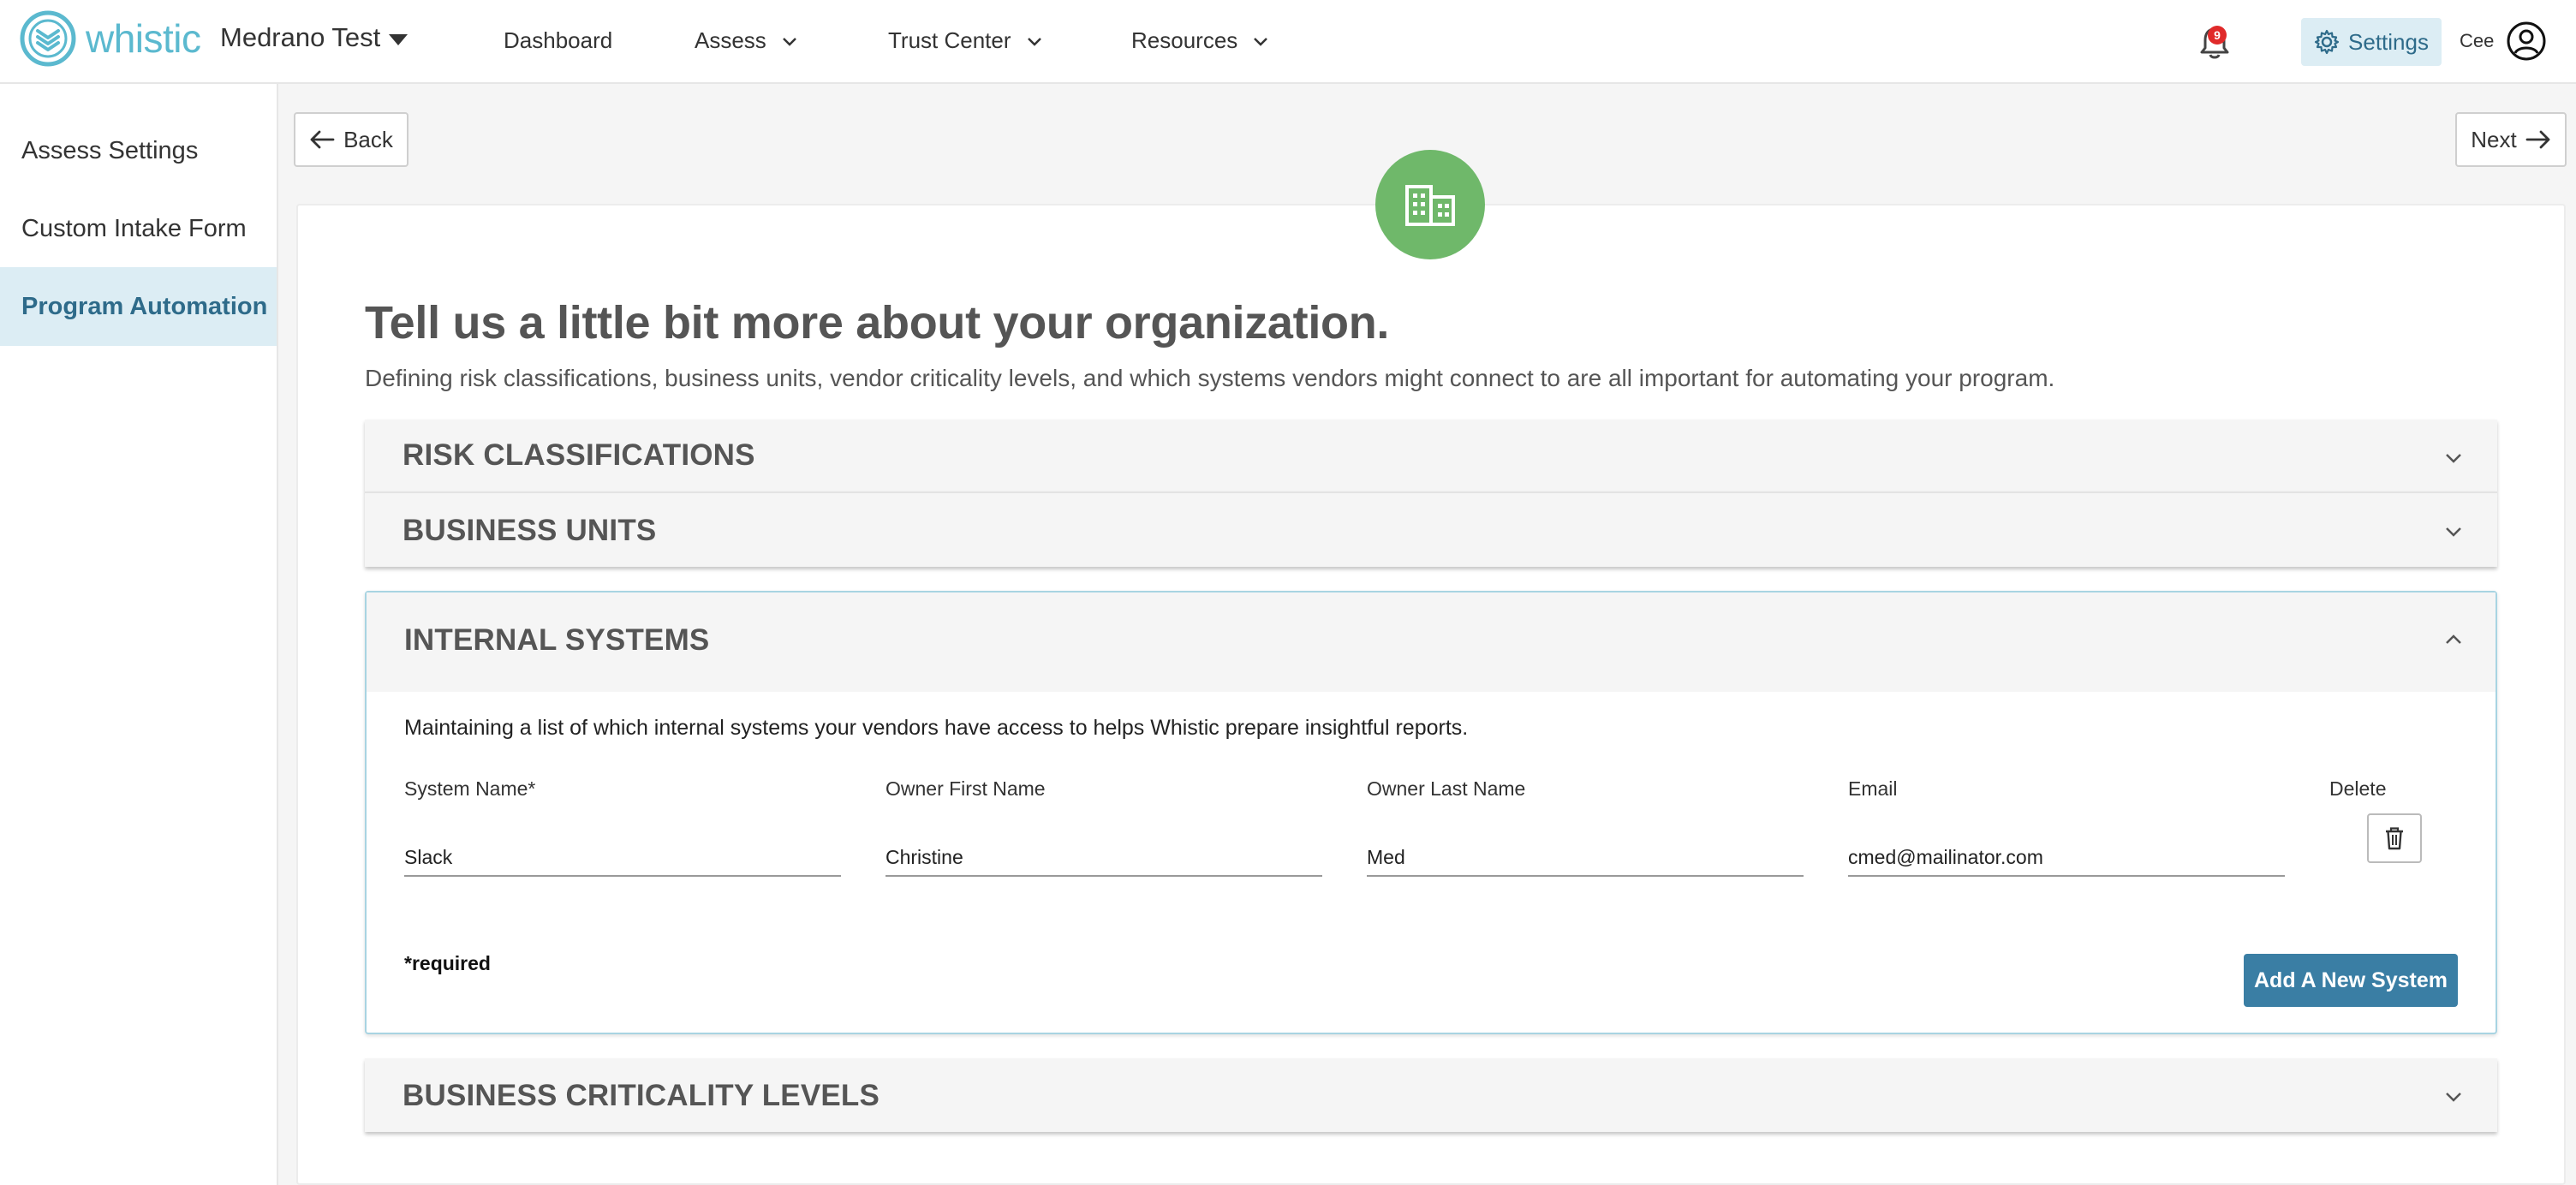 The height and width of the screenshot is (1185, 2576). I want to click on gear-icon, so click(2327, 42).